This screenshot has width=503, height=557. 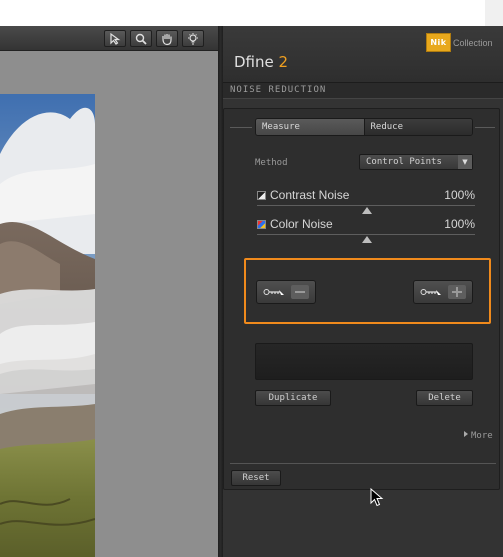 What do you see at coordinates (459, 224) in the screenshot?
I see `color-noise-value: 100%` at bounding box center [459, 224].